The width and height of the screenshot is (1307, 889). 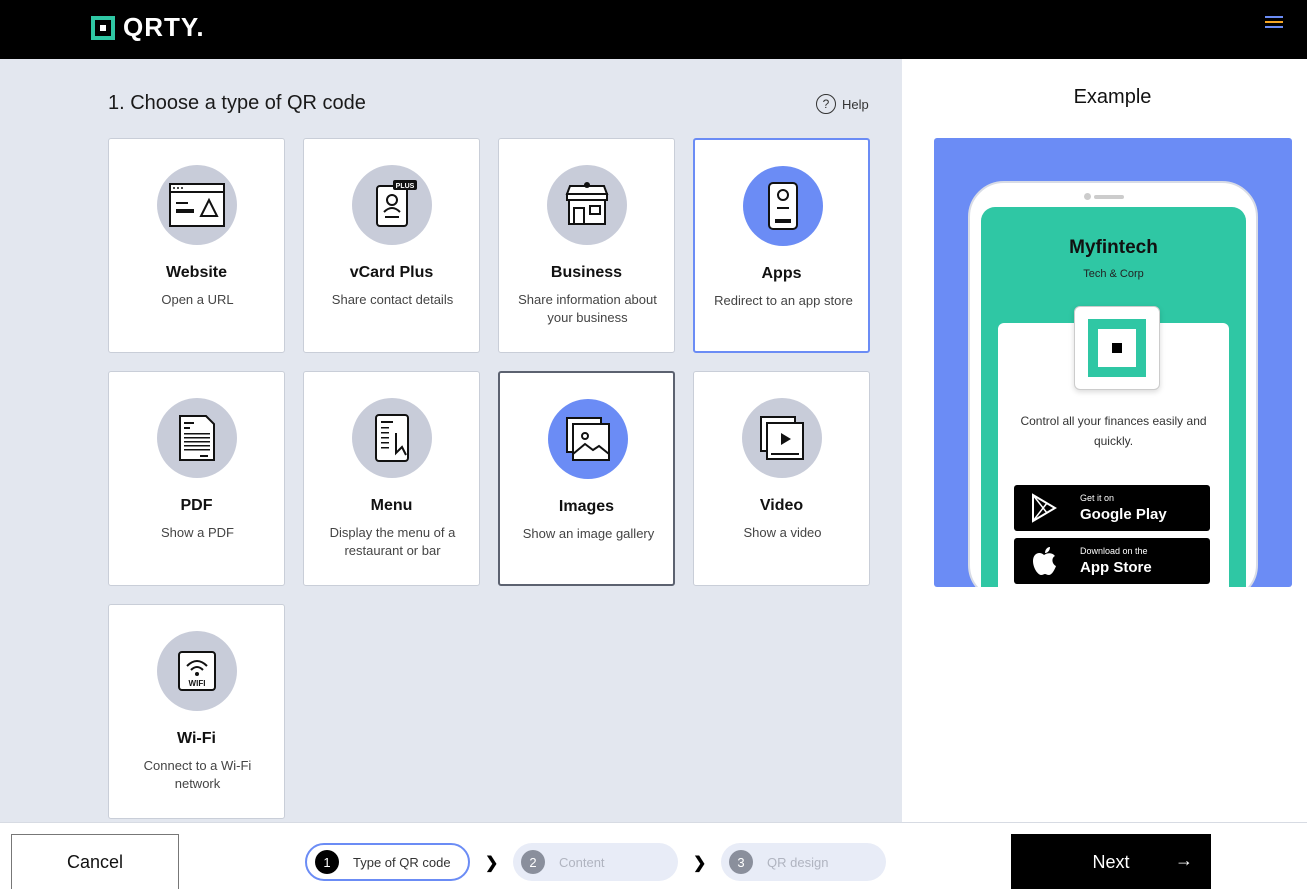 I want to click on step-number: 2, so click(x=533, y=862).